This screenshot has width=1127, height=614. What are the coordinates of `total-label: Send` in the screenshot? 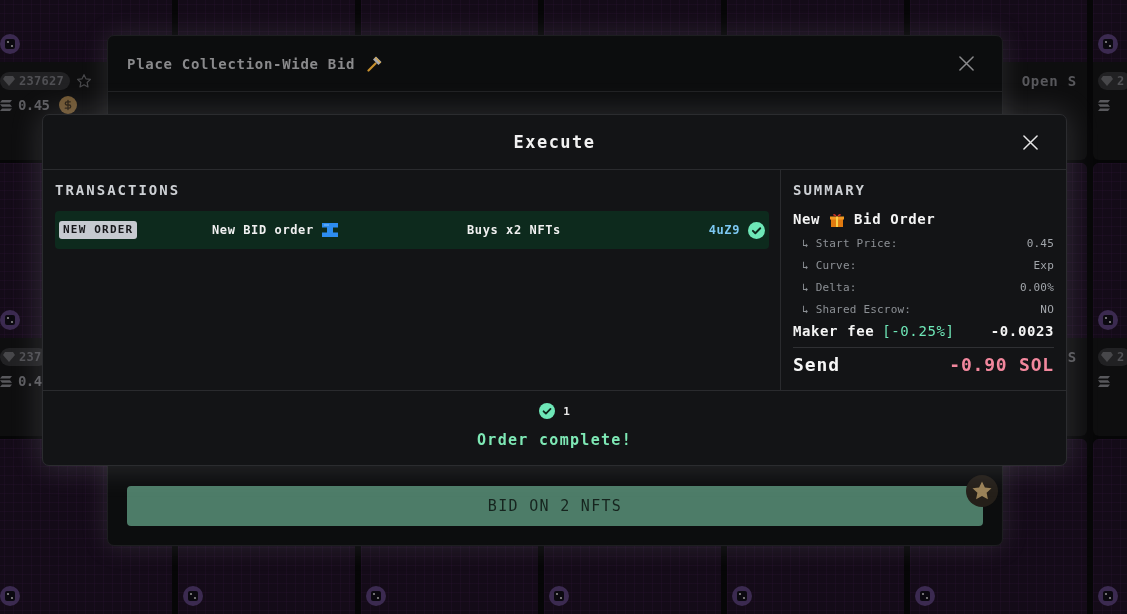 It's located at (816, 364).